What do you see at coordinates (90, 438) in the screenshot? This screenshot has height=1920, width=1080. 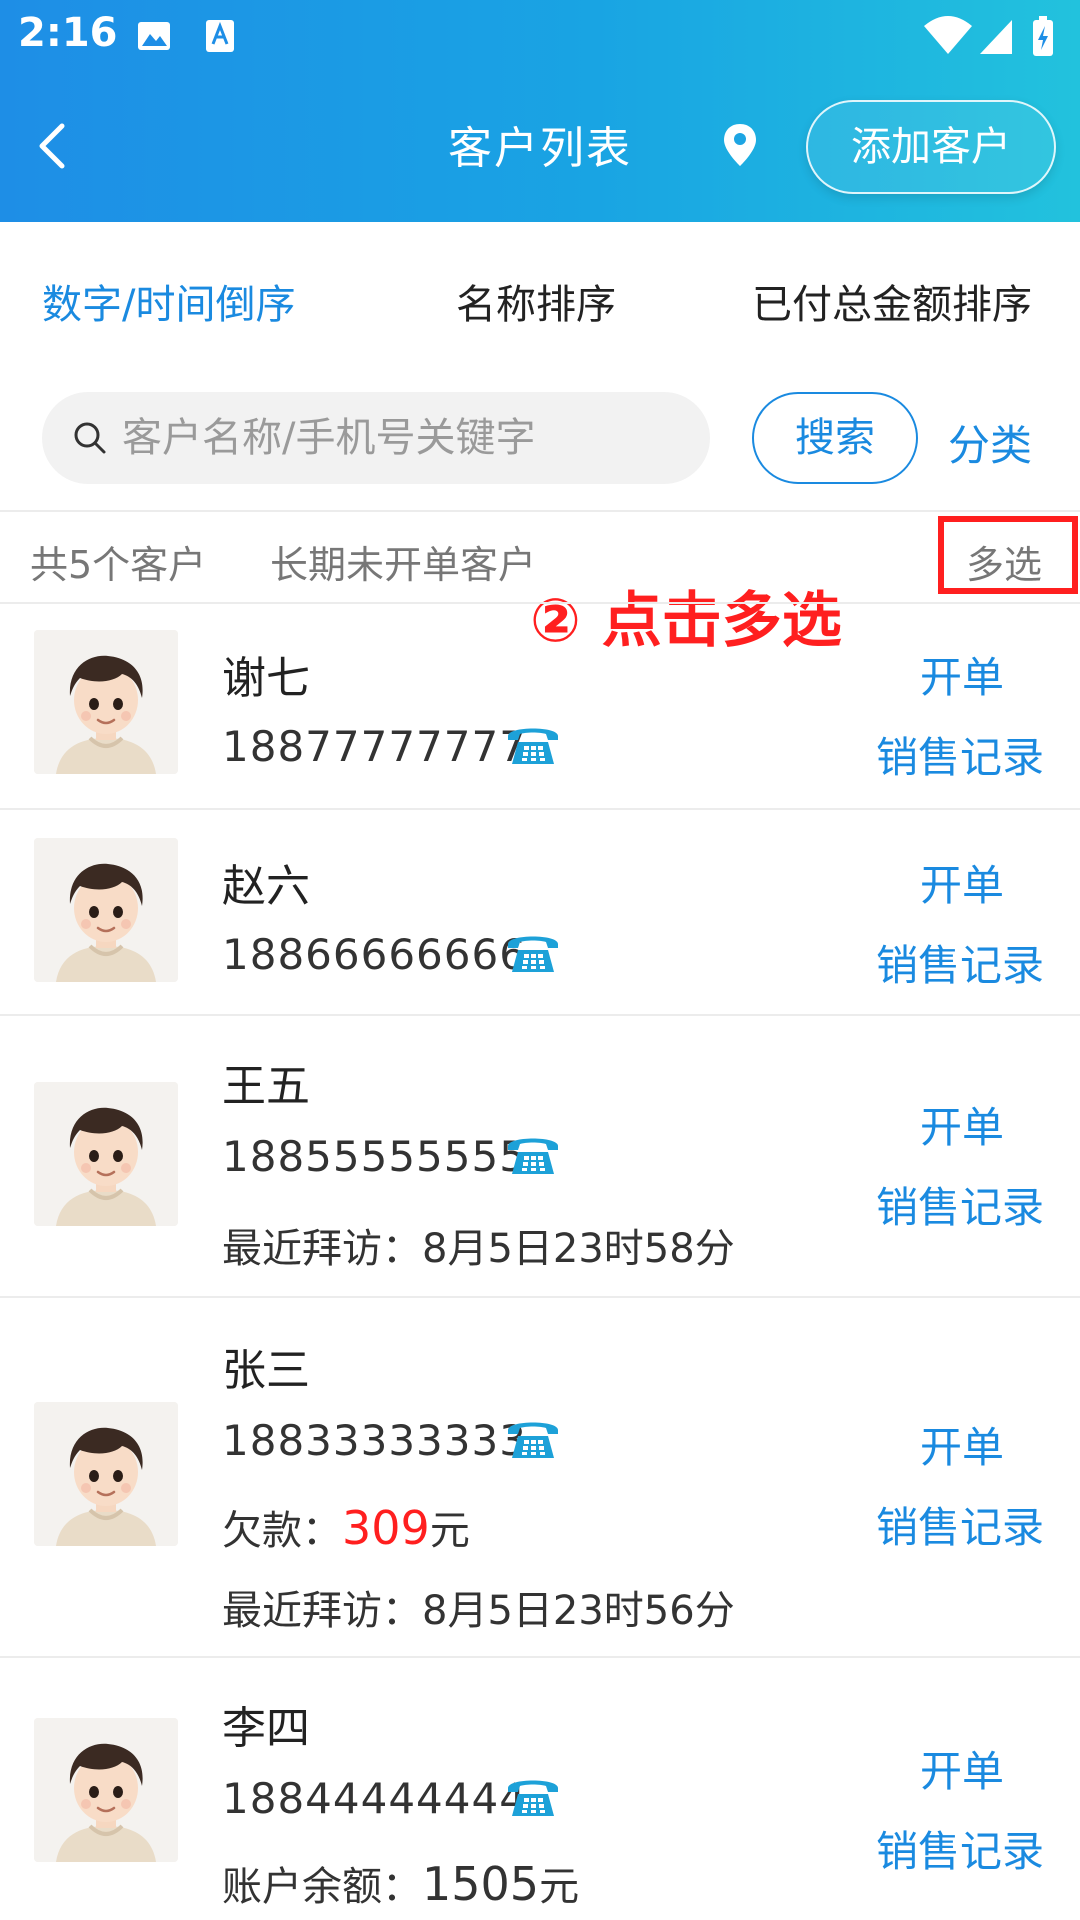 I see `search-icon` at bounding box center [90, 438].